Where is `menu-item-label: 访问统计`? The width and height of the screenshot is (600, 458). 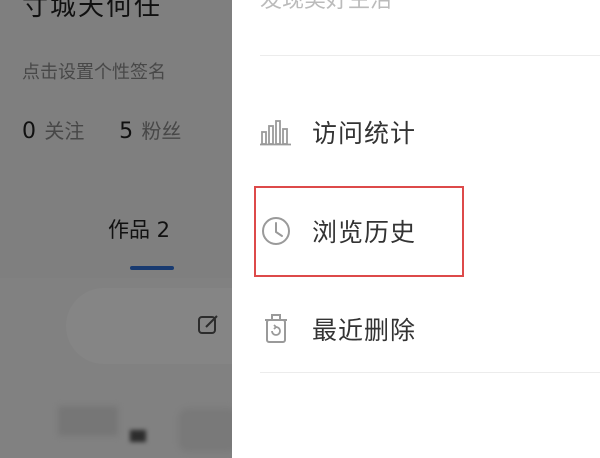 menu-item-label: 访问统计 is located at coordinates (364, 133).